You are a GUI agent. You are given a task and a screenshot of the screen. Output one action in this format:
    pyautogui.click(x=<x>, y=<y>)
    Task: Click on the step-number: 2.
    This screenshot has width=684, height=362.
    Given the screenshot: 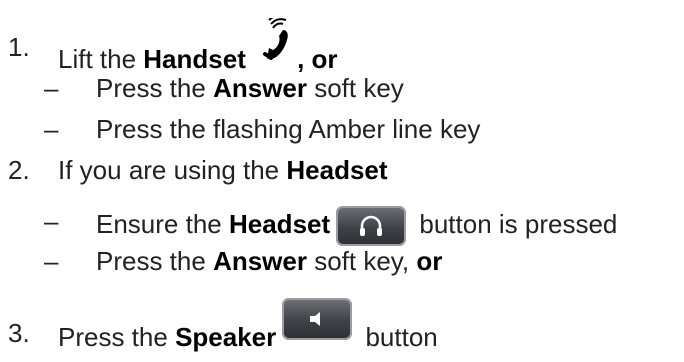 What is the action you would take?
    pyautogui.click(x=19, y=170)
    